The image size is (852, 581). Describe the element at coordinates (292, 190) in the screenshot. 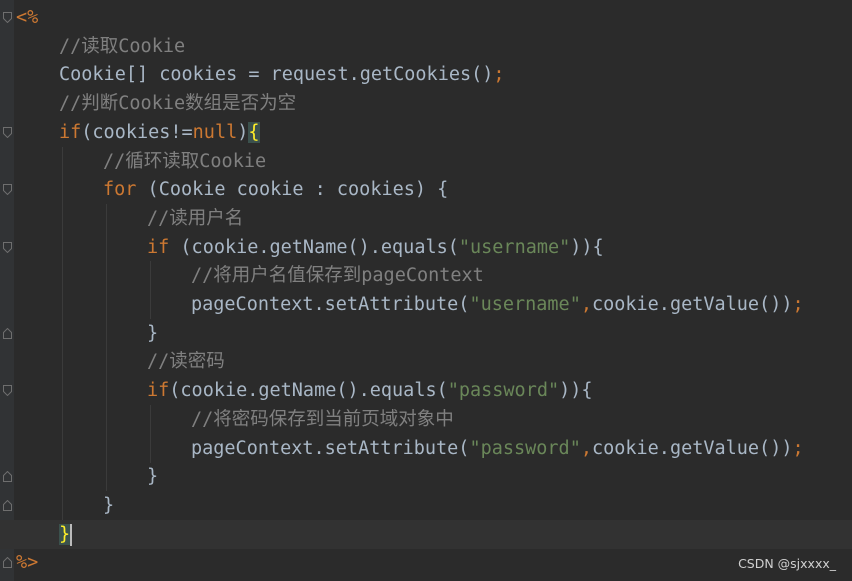

I see `code-token: (Cookie cookie : cookies) {` at that location.